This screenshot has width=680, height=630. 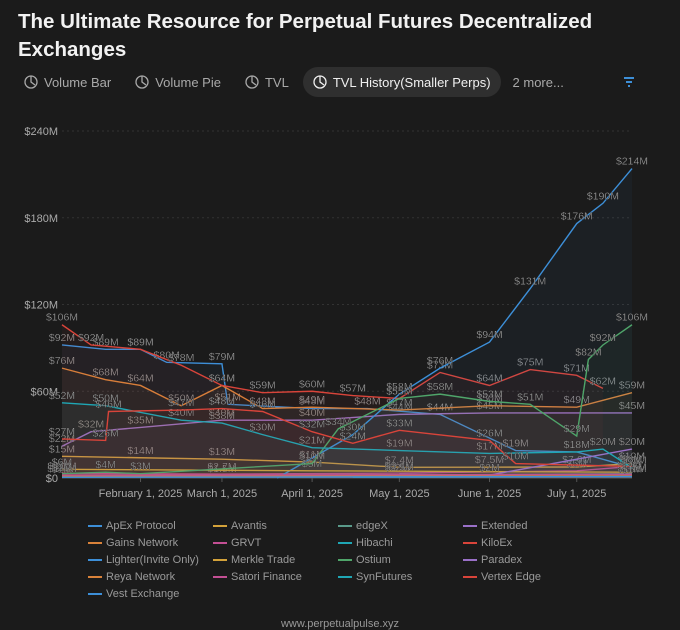 I want to click on data-label: $51M, so click(x=530, y=397).